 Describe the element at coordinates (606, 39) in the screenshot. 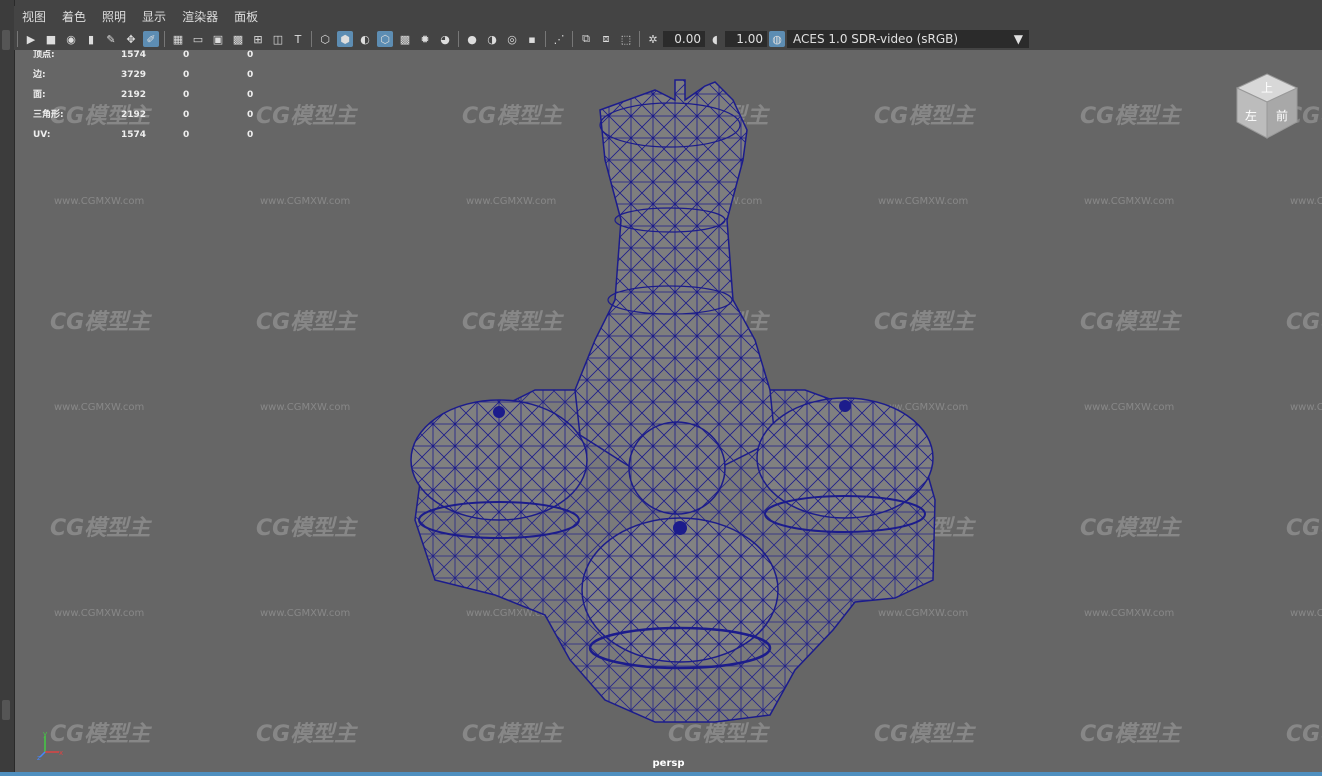

I see `xray-active-components-icon: ⧈` at that location.